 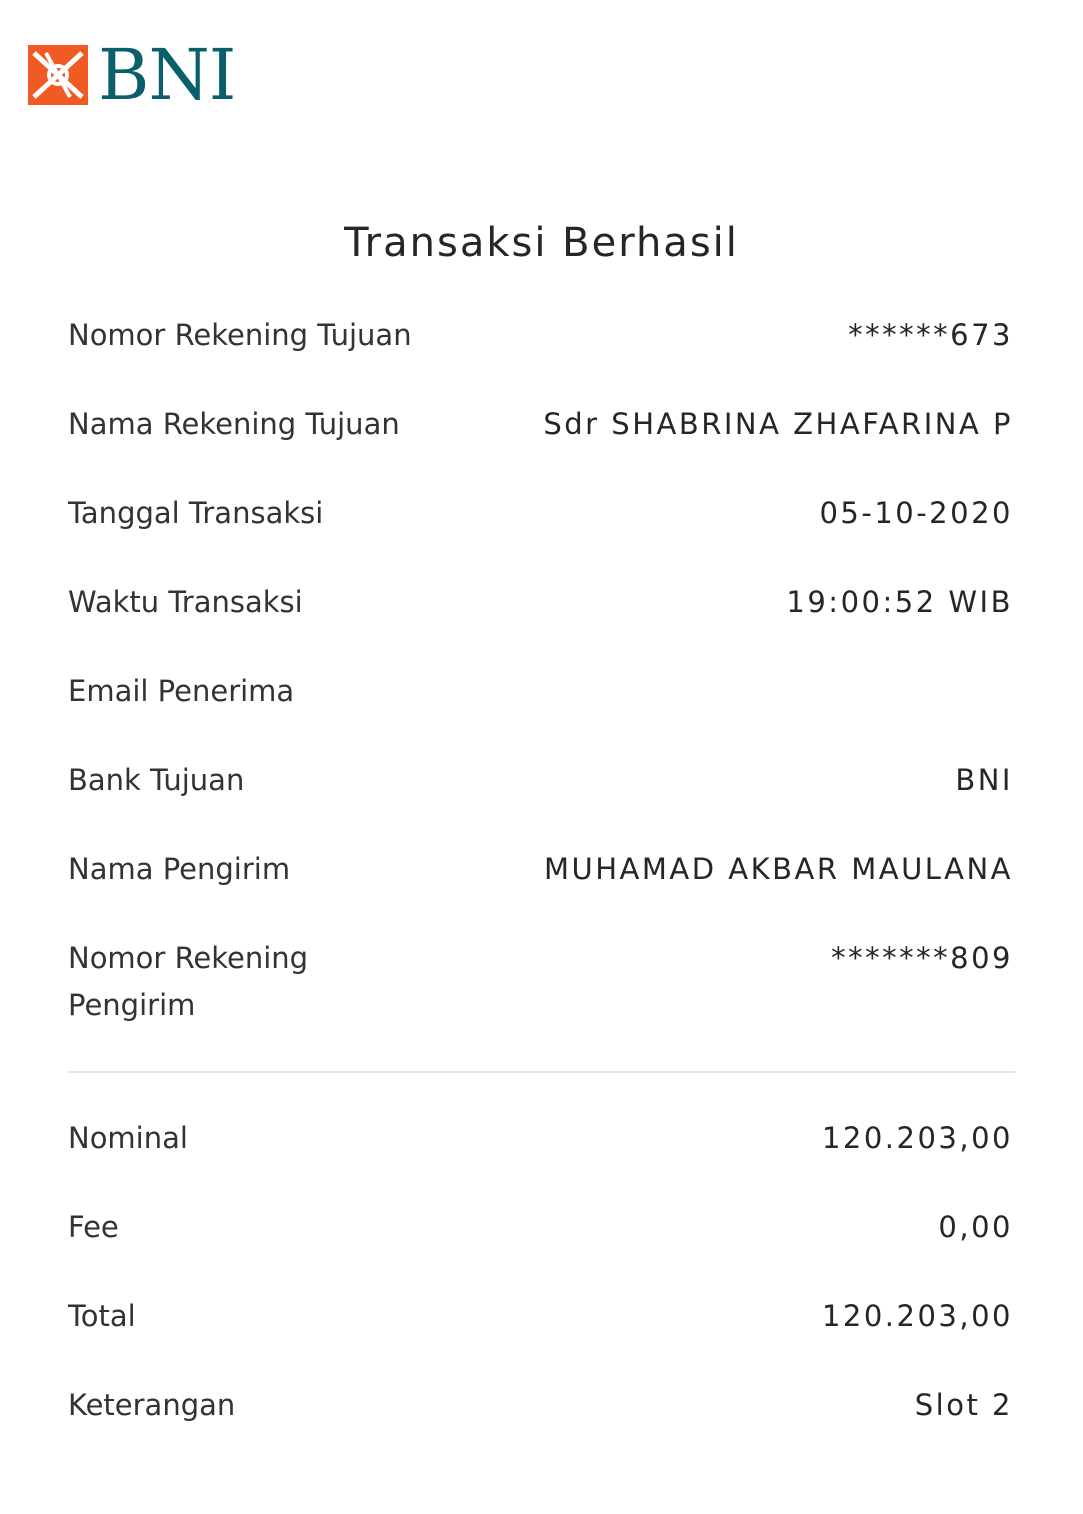 I want to click on amount-label: Fee, so click(x=93, y=1227).